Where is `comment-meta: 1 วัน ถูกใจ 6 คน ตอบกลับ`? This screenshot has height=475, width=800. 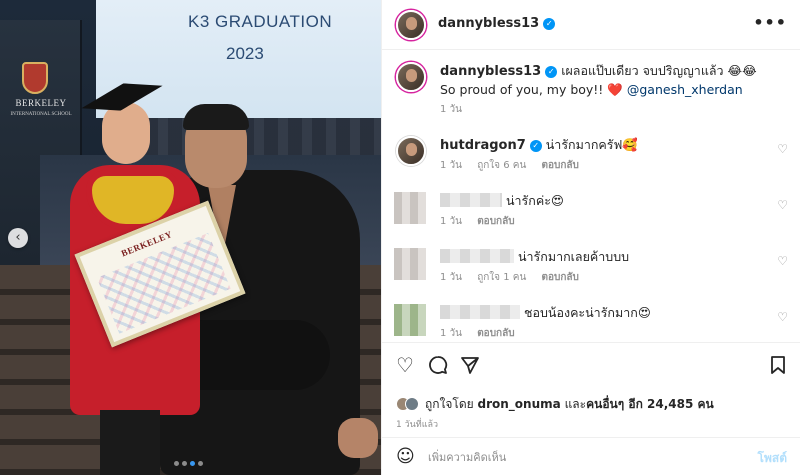 comment-meta: 1 วัน ถูกใจ 6 คน ตอบกลับ is located at coordinates (515, 165).